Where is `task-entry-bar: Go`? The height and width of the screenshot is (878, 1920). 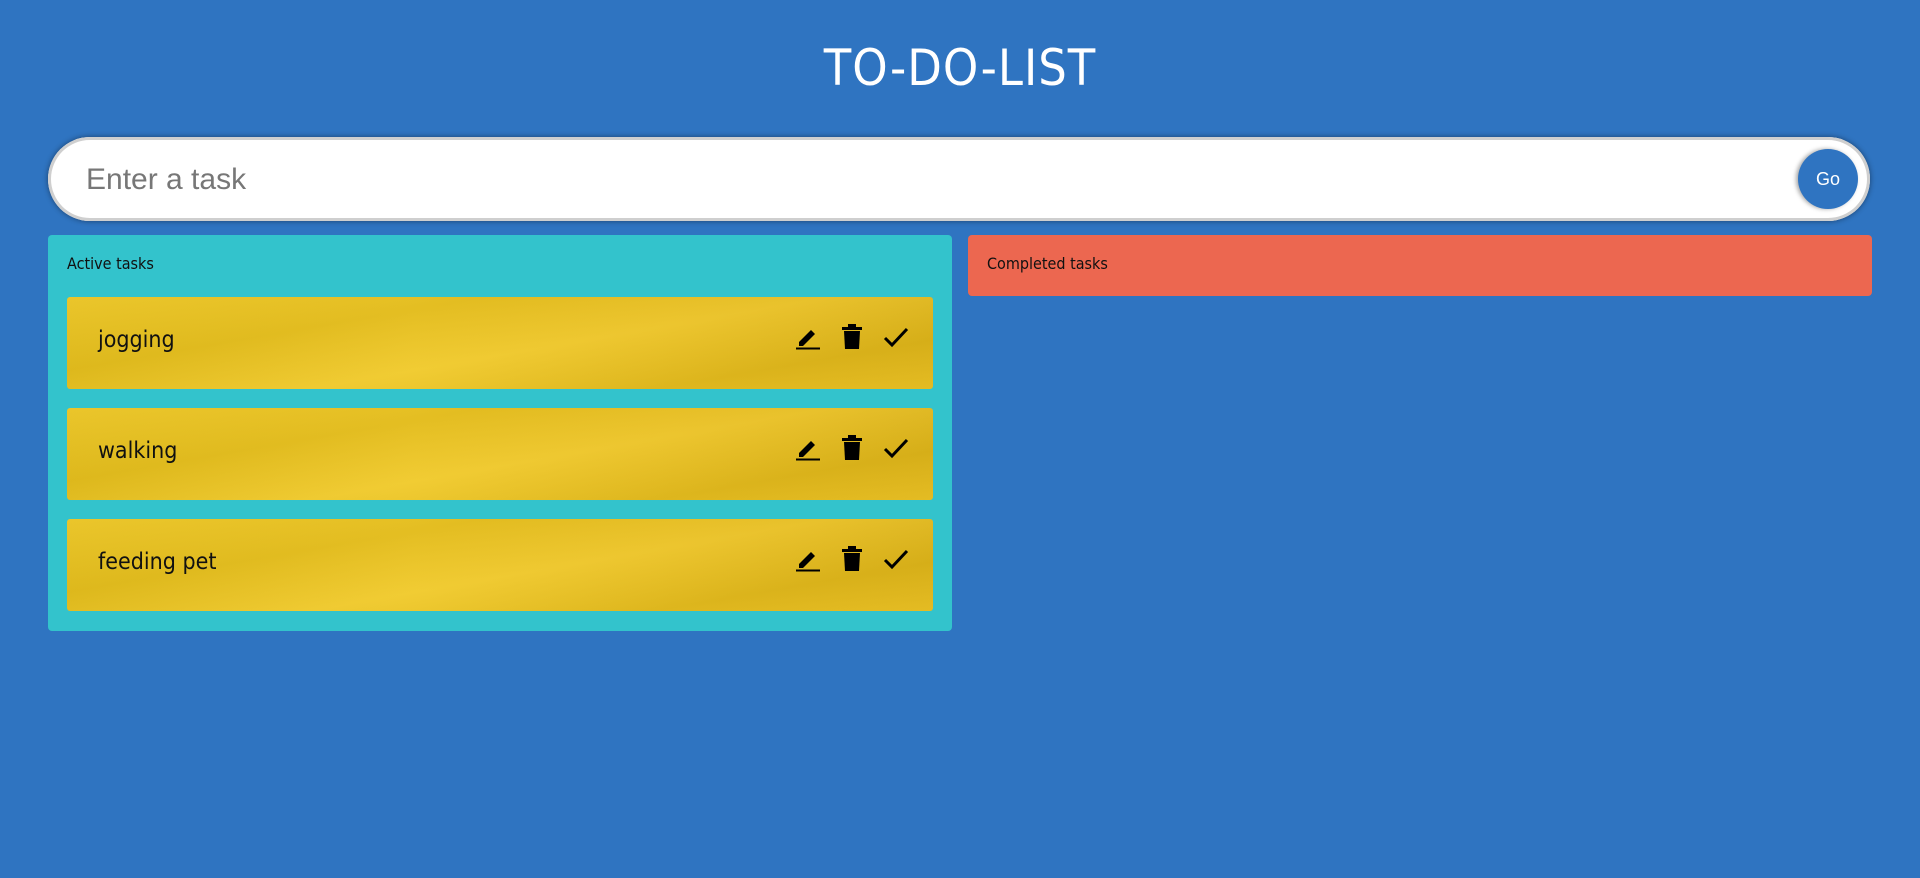
task-entry-bar: Go is located at coordinates (959, 180).